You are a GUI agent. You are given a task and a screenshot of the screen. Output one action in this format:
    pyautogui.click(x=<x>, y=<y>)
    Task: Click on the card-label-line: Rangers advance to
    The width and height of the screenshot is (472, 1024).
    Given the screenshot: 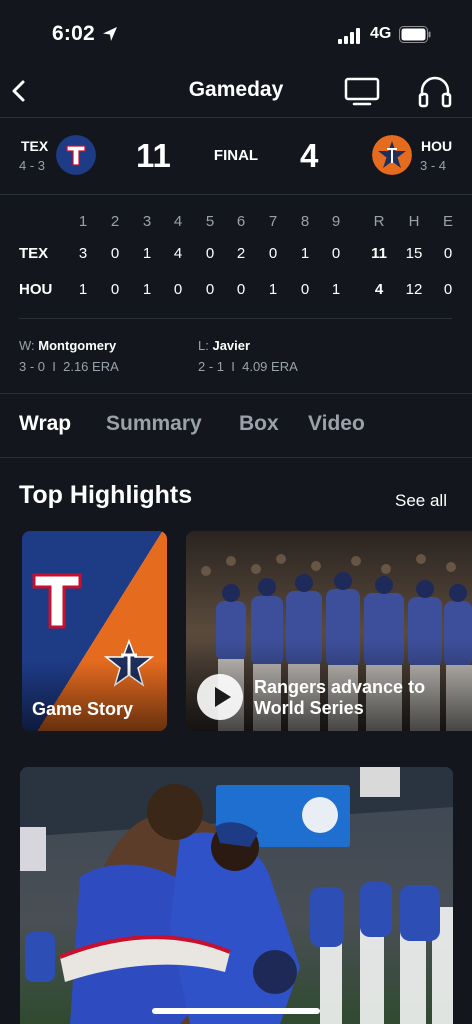 What is the action you would take?
    pyautogui.click(x=340, y=687)
    